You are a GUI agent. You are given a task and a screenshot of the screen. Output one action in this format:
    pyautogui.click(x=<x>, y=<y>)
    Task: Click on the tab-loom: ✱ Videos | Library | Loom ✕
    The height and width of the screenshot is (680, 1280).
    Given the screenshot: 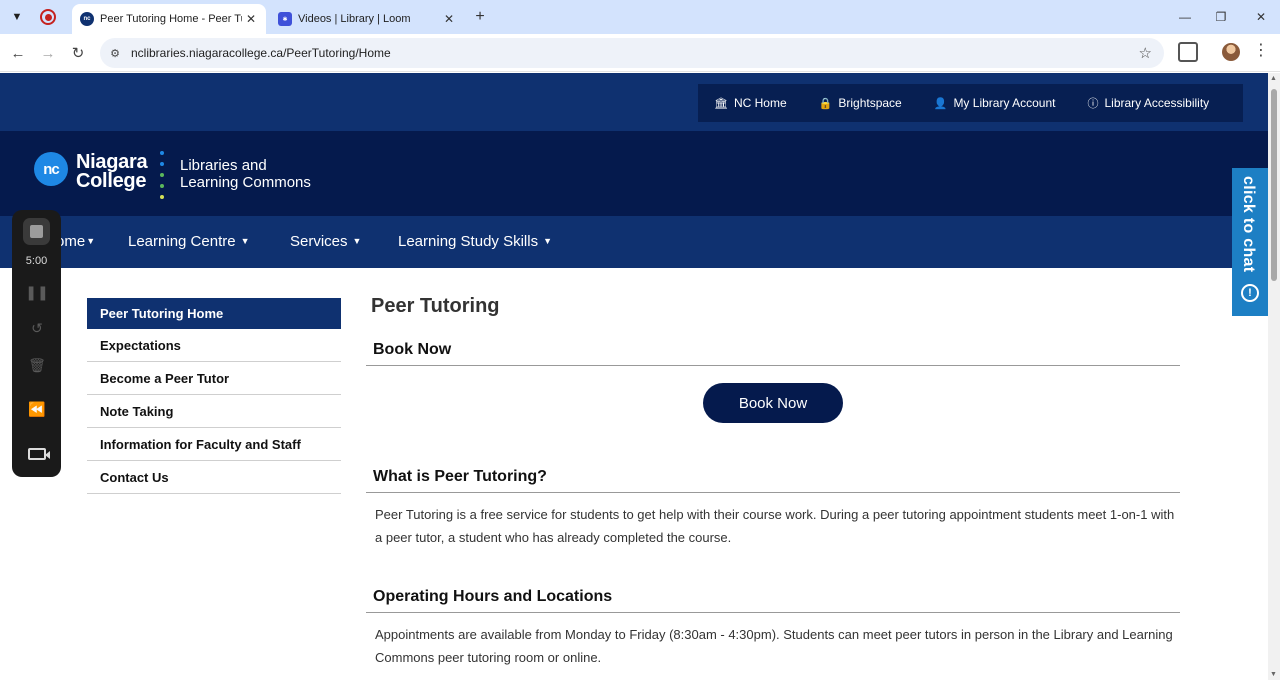 What is the action you would take?
    pyautogui.click(x=367, y=19)
    